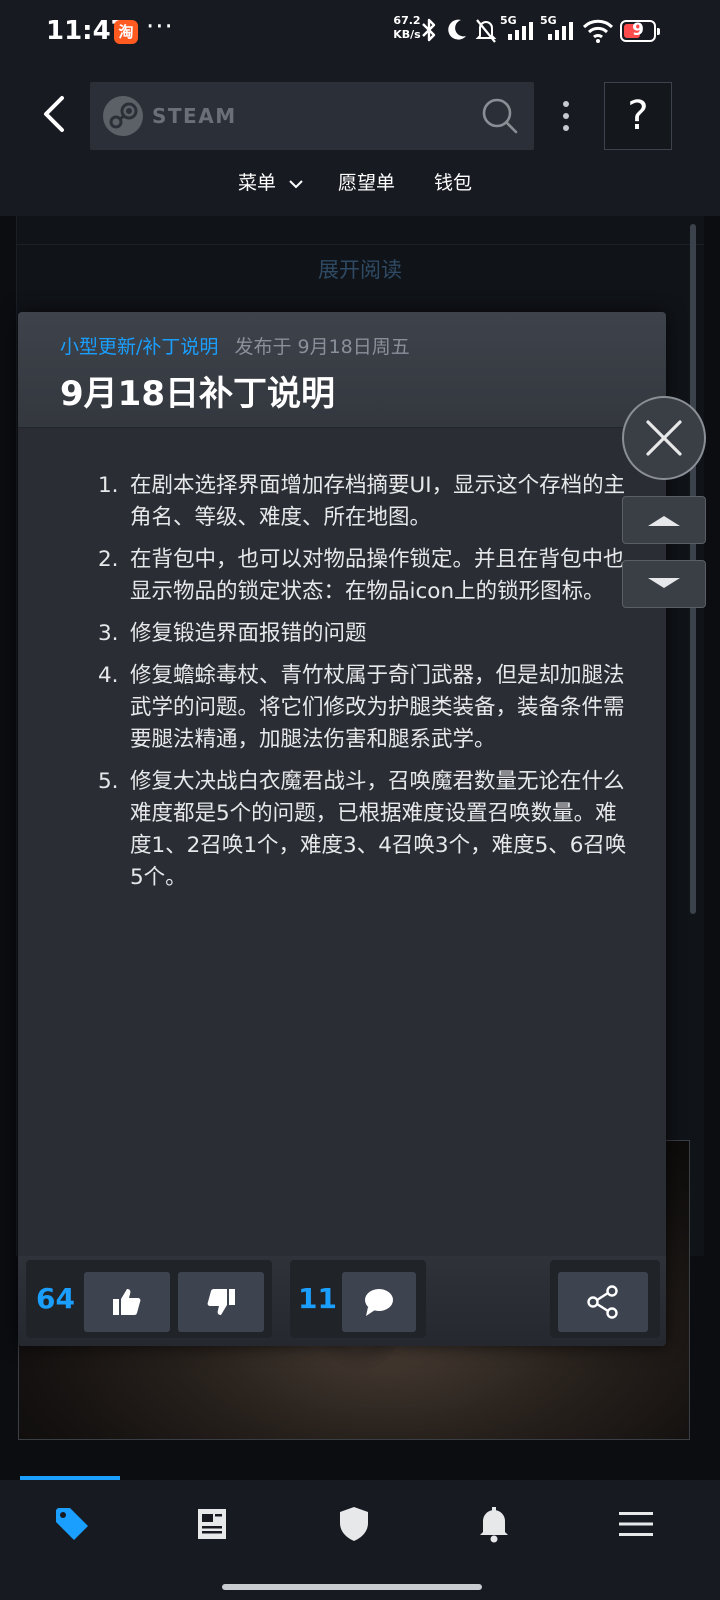  I want to click on comment-group: 11, so click(358, 1299).